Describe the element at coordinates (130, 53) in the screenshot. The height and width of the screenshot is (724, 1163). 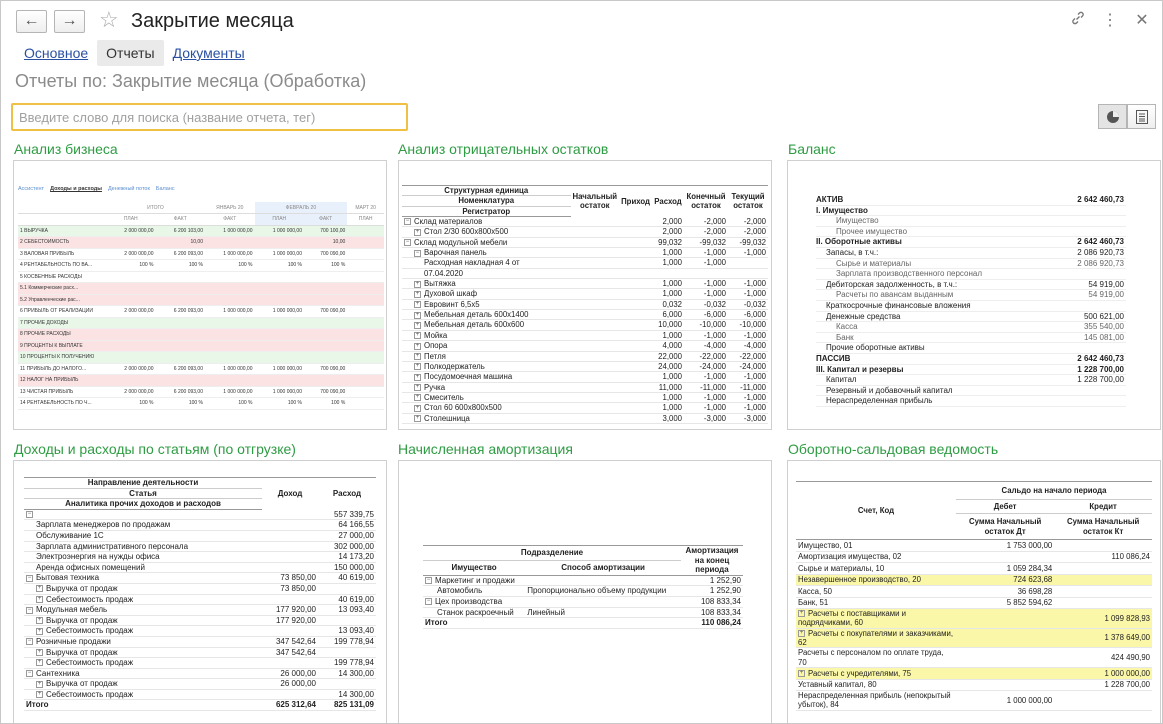
I see `tab-reports: Отчеты` at that location.